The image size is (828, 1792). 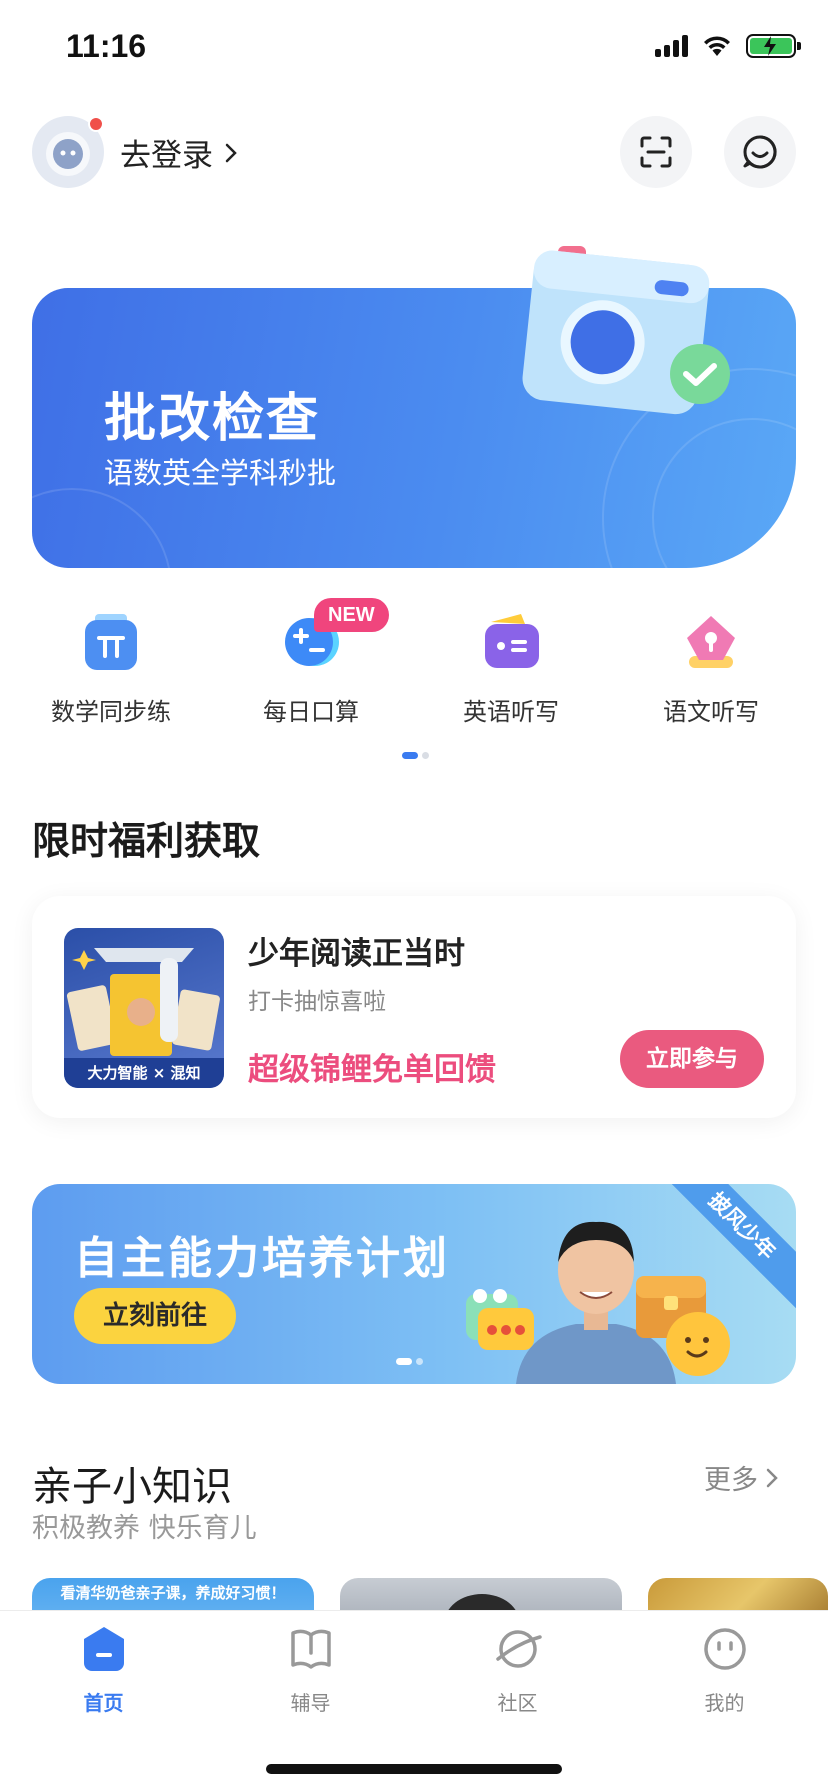 What do you see at coordinates (311, 712) in the screenshot?
I see `feature-label: 每日口算` at bounding box center [311, 712].